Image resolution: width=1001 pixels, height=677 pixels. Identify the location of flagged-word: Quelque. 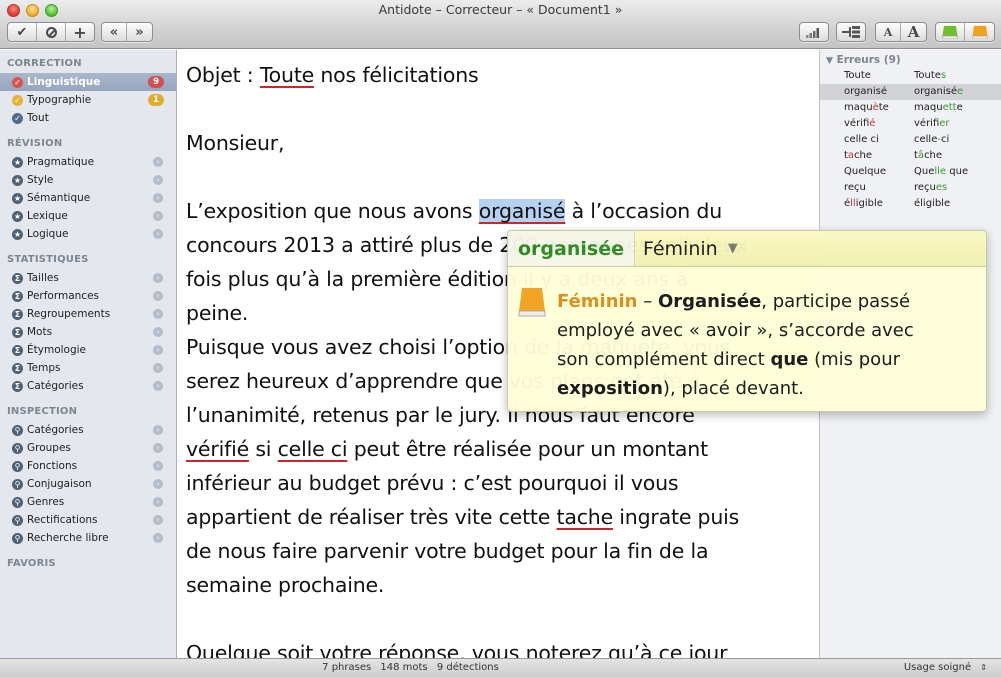
(228, 649).